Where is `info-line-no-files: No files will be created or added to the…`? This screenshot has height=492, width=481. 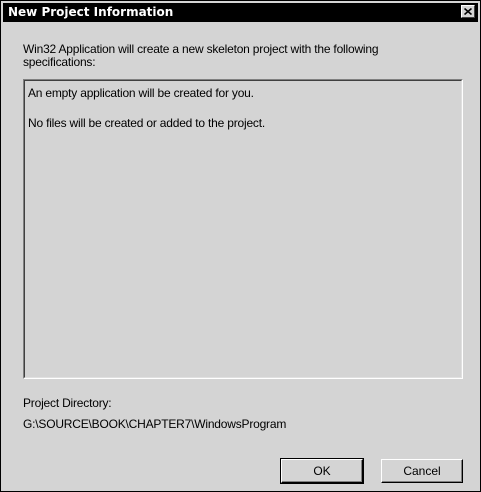 info-line-no-files: No files will be created or added to the… is located at coordinates (147, 123).